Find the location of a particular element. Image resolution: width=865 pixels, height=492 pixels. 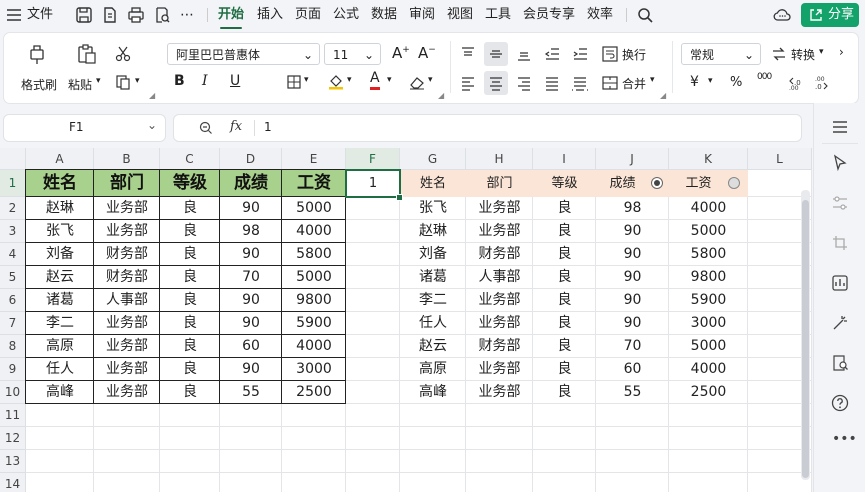

distributed-align-icon is located at coordinates (580, 83).